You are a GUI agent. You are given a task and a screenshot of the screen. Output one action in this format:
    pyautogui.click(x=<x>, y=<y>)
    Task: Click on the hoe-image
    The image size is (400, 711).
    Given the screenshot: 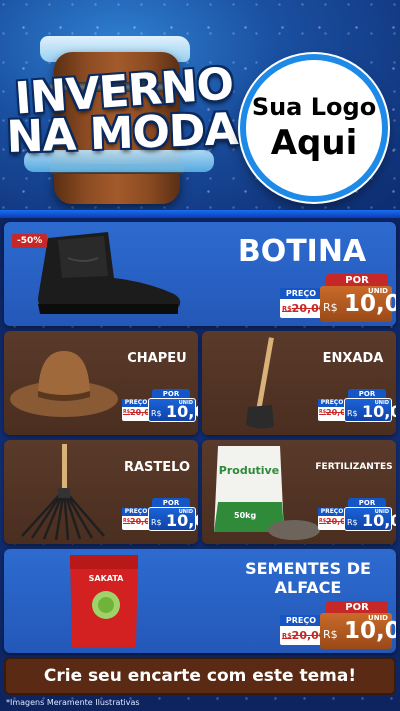 What is the action you would take?
    pyautogui.click(x=260, y=383)
    